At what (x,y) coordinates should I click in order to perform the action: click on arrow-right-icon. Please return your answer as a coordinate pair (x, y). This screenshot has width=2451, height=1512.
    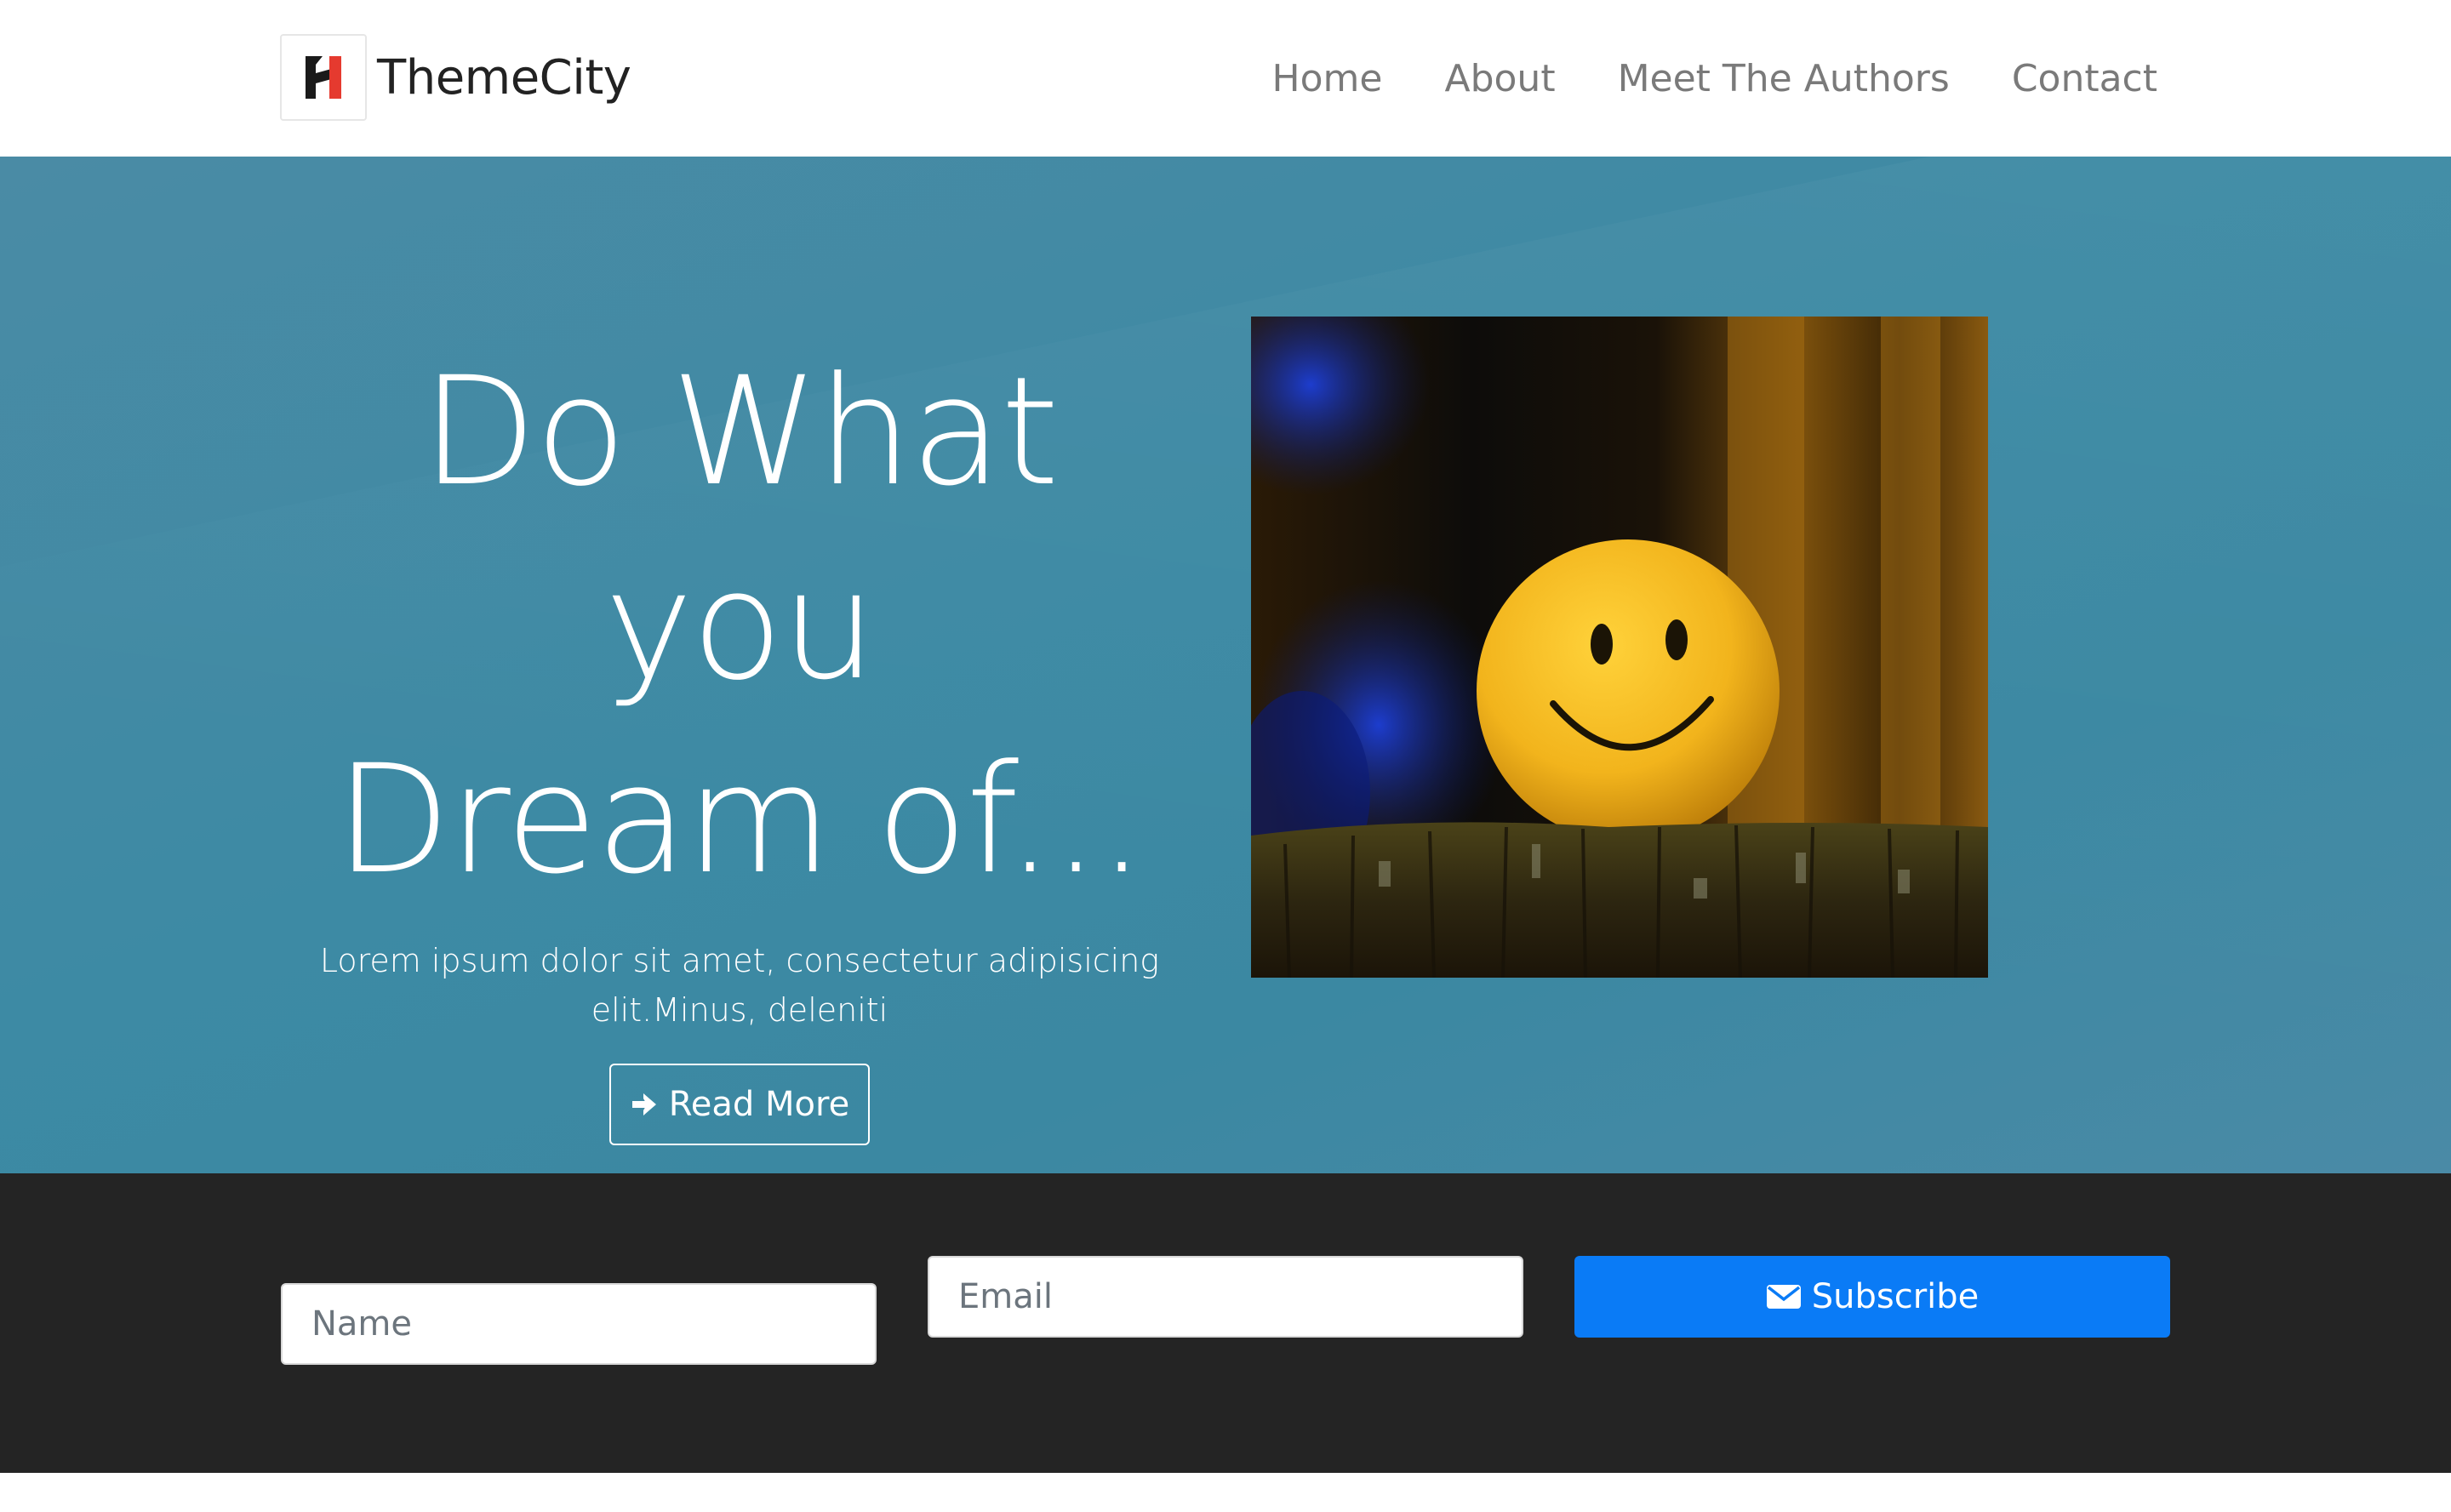
    Looking at the image, I should click on (644, 1104).